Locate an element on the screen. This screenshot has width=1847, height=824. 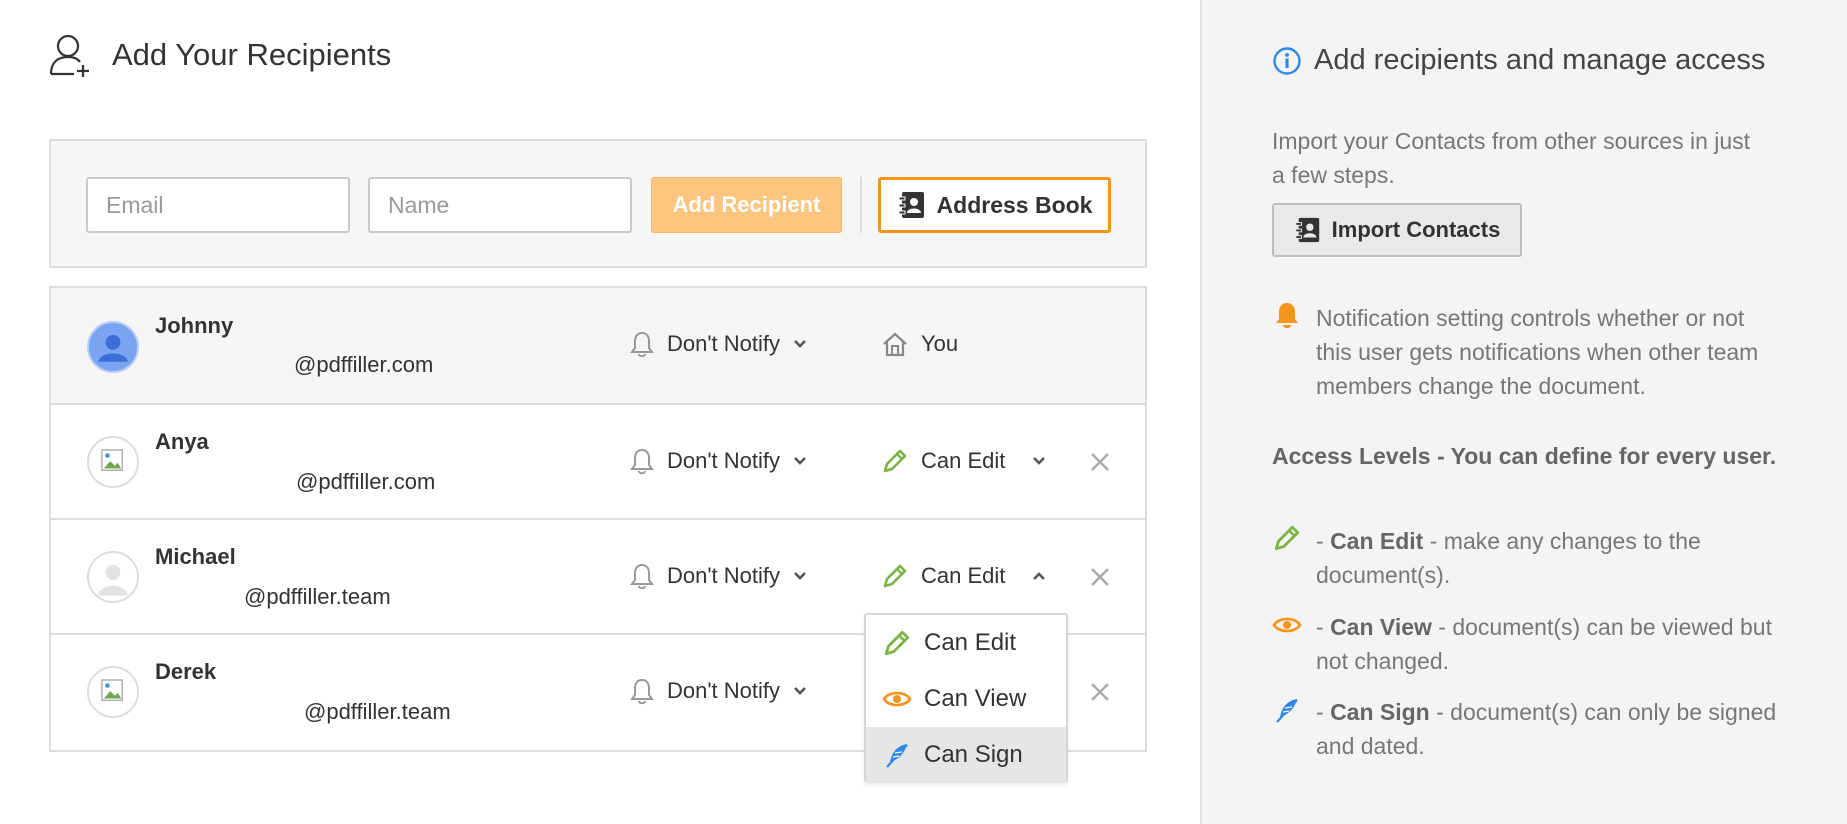
menu-item-can-edit: Can Edit is located at coordinates (966, 643).